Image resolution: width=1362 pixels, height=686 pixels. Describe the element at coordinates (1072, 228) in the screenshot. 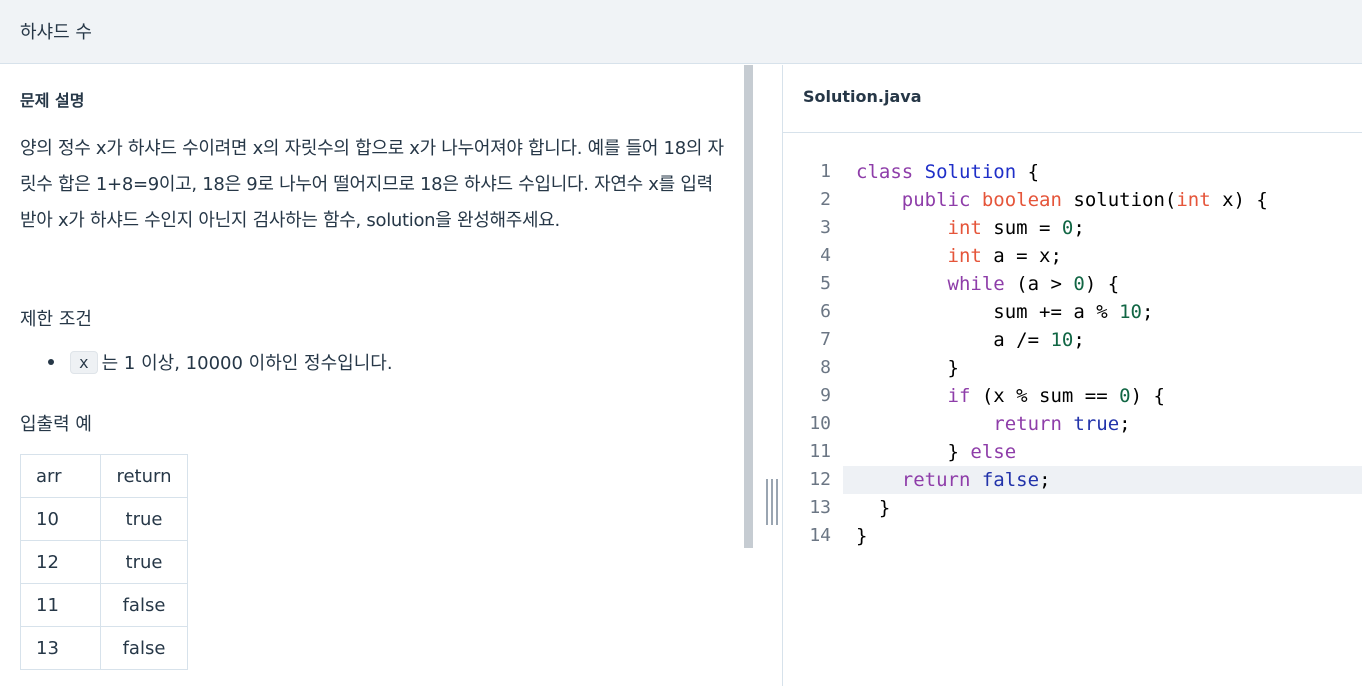

I see `code-line: 3 int sum = 0;` at that location.